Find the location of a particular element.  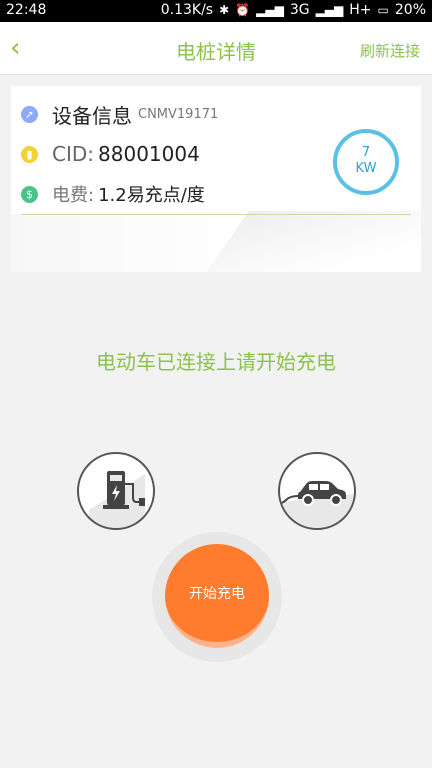

charging-station-icon is located at coordinates (116, 491).